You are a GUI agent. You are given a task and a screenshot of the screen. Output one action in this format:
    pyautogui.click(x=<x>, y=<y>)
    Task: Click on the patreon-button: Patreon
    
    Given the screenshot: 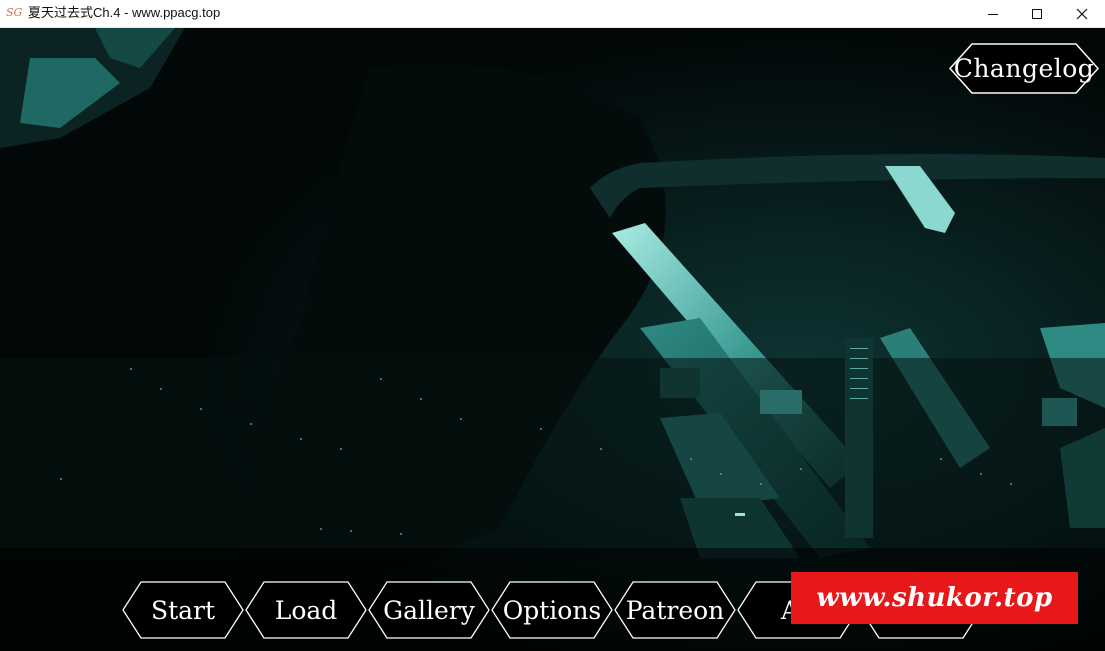 What is the action you would take?
    pyautogui.click(x=675, y=610)
    